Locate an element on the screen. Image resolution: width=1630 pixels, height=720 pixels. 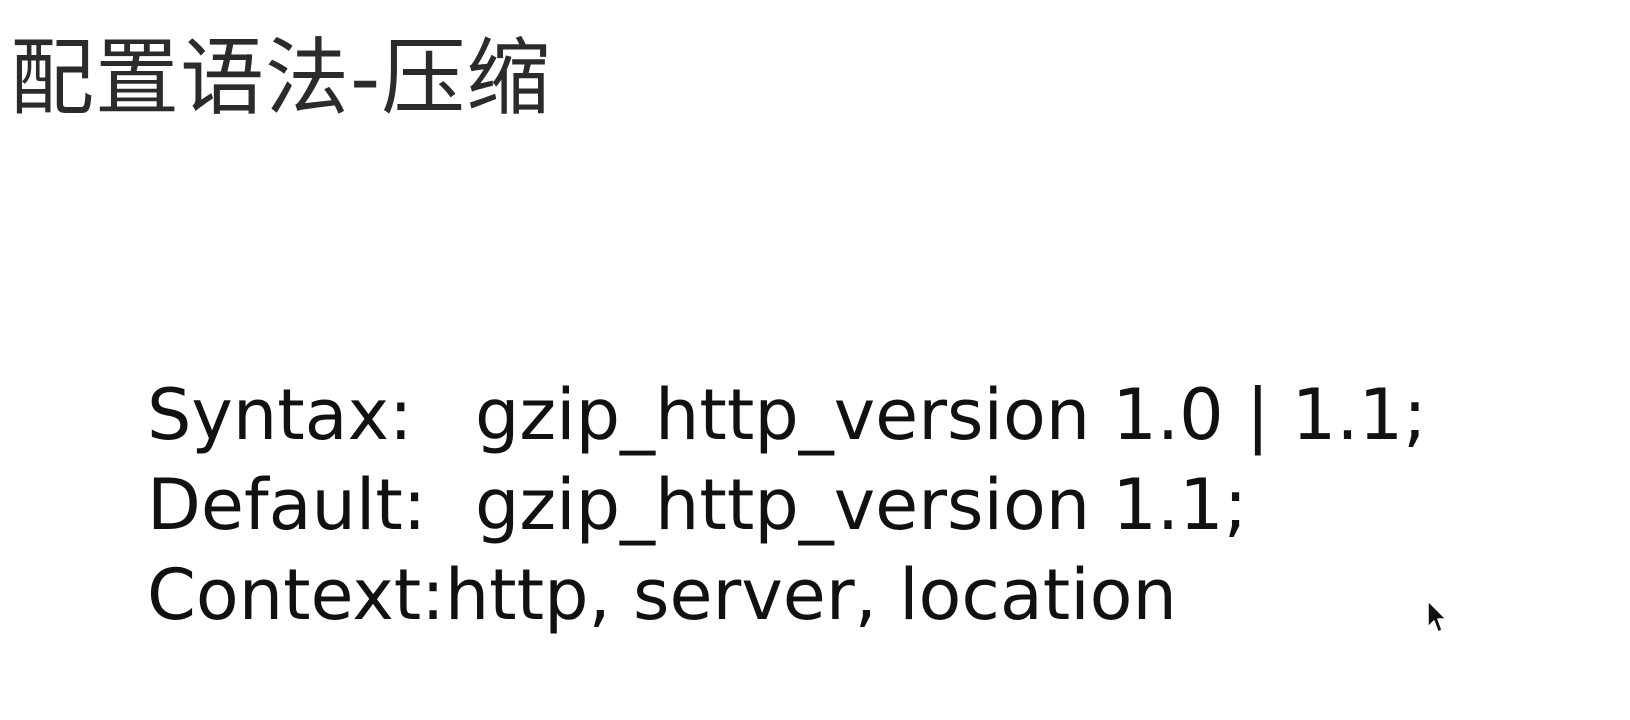
default-row: Default: gzip_http_version 1.1; is located at coordinates (787, 505).